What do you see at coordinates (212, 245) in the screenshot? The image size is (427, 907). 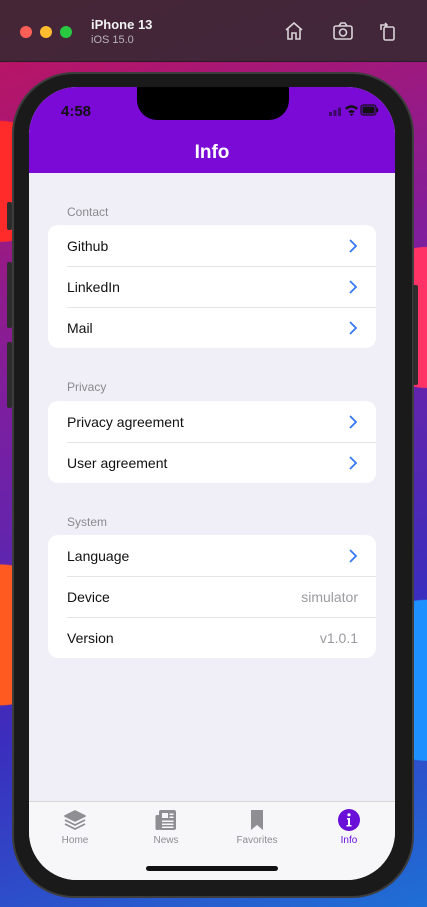 I see `row-github: Github` at bounding box center [212, 245].